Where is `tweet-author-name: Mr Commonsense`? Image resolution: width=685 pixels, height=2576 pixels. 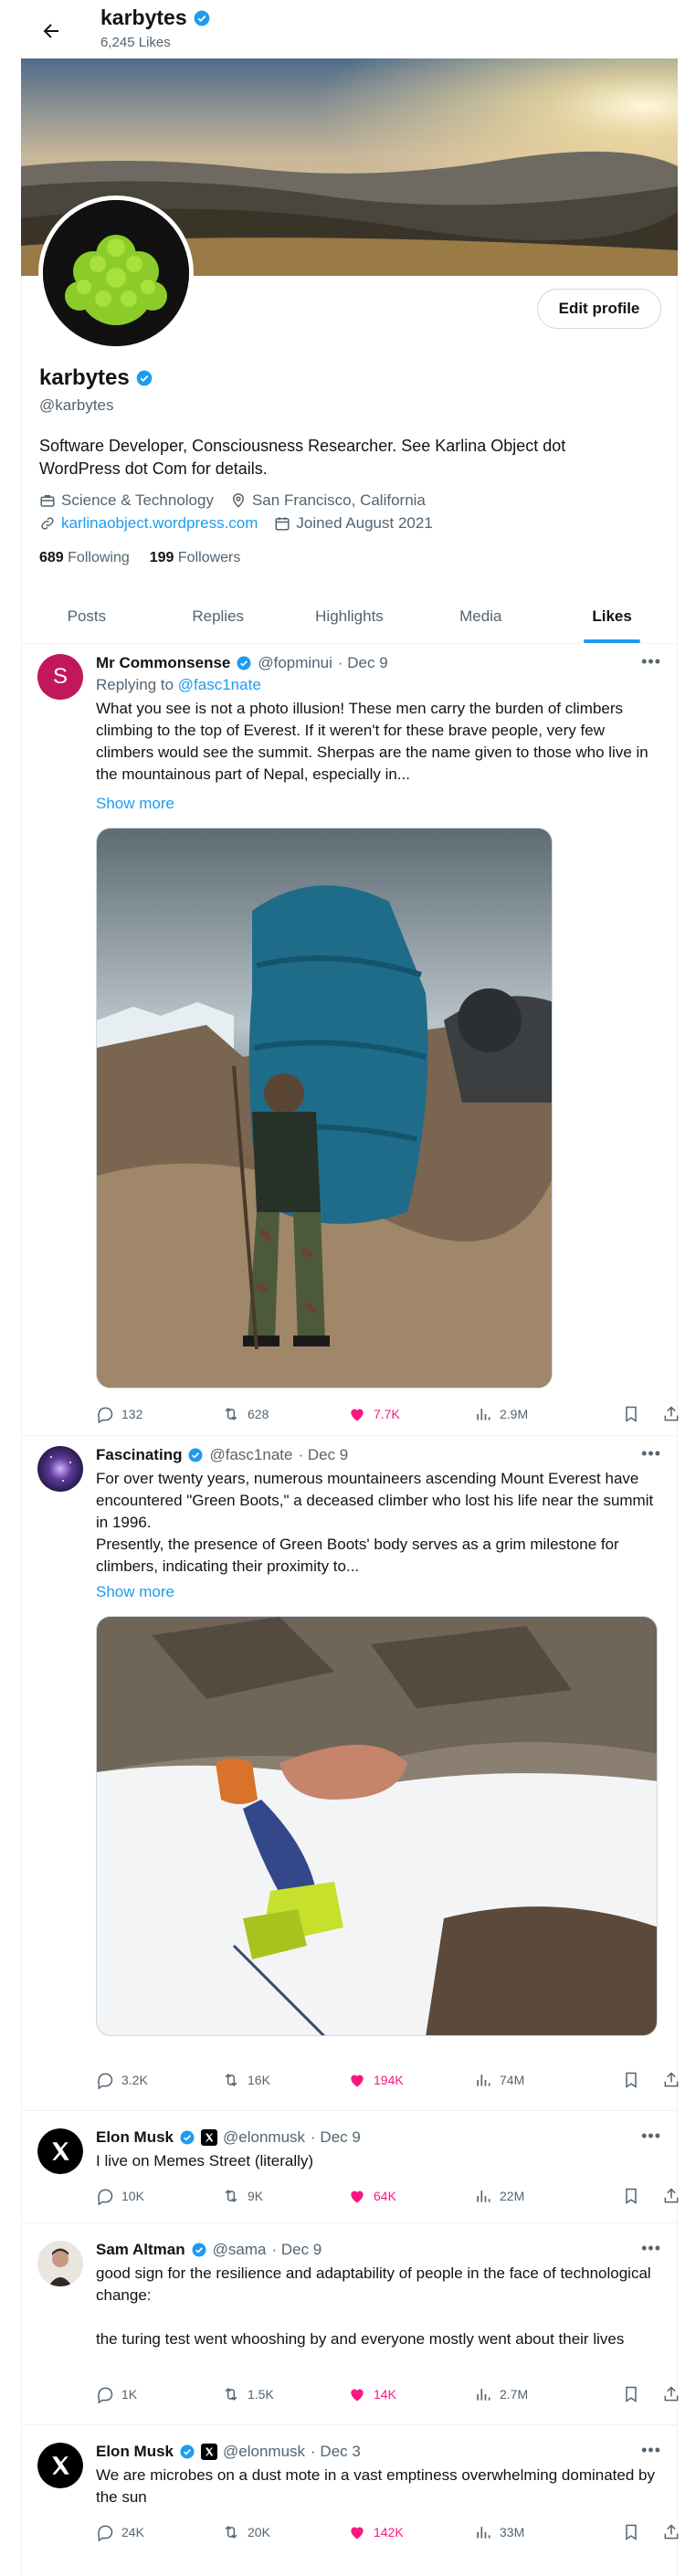 tweet-author-name: Mr Commonsense is located at coordinates (163, 663).